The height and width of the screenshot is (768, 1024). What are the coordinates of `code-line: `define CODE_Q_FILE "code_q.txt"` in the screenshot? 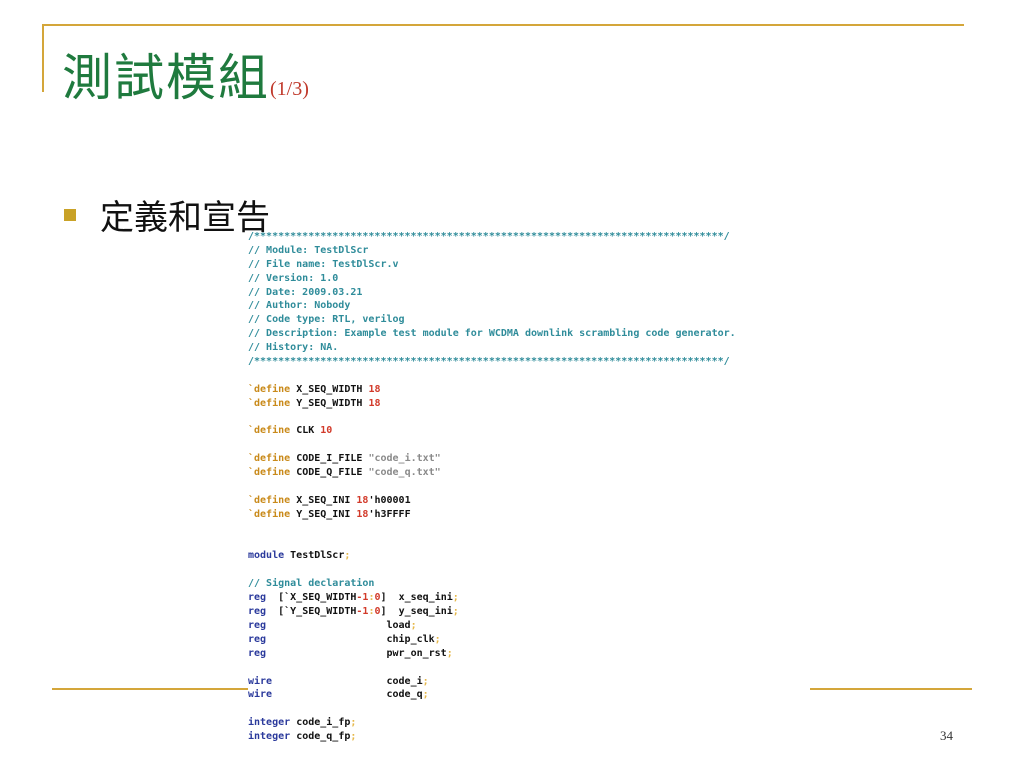 It's located at (538, 473).